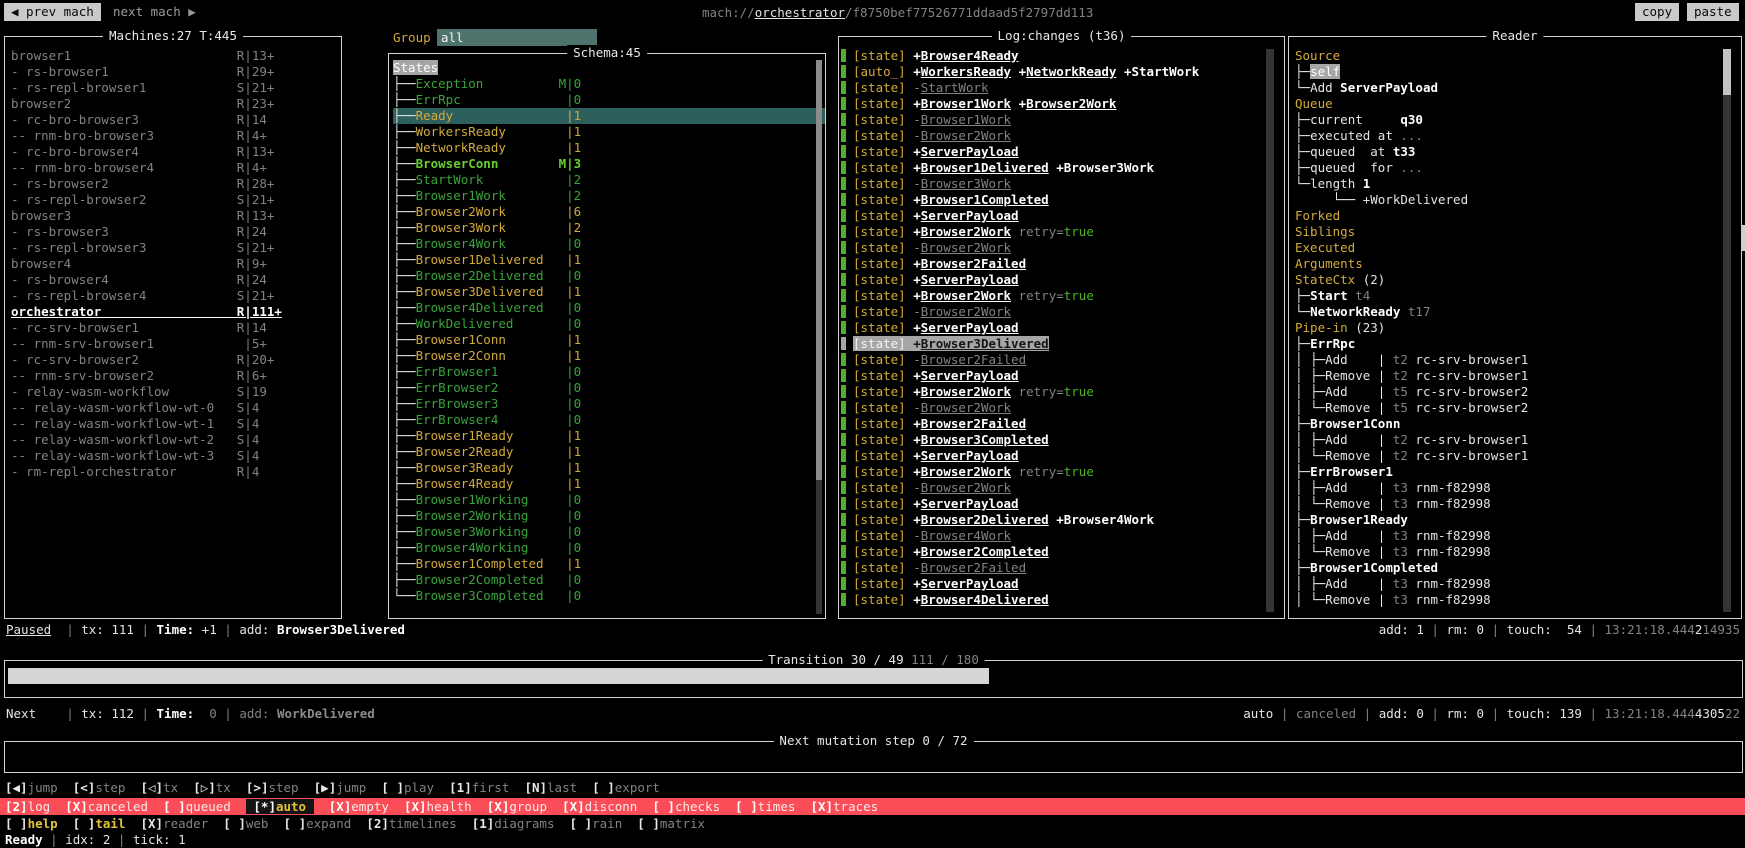 Image resolution: width=1745 pixels, height=848 pixels. What do you see at coordinates (438, 806) in the screenshot?
I see `toggle-health: [X]health` at bounding box center [438, 806].